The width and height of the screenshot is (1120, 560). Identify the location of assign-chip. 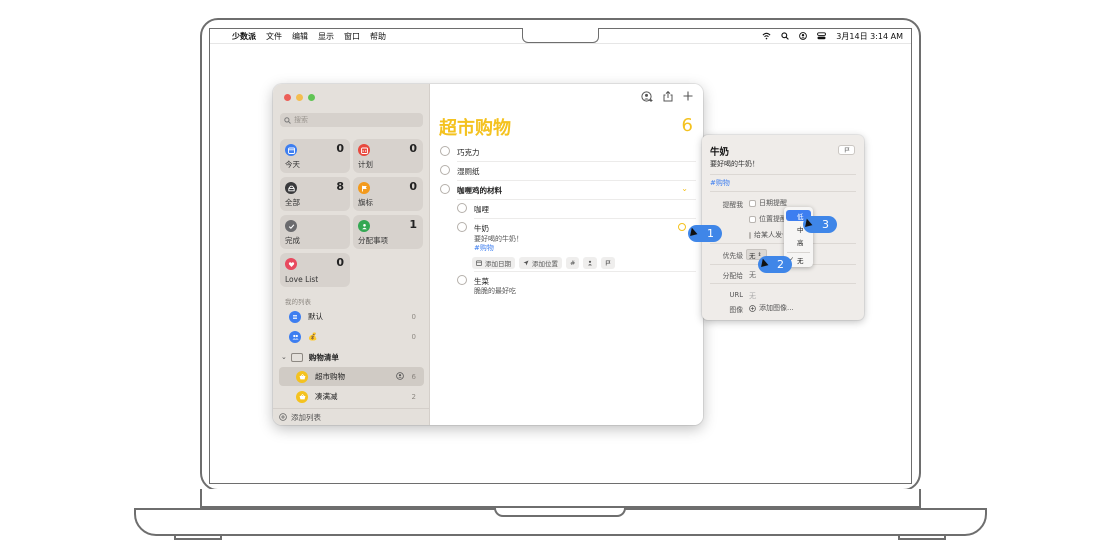
(590, 263).